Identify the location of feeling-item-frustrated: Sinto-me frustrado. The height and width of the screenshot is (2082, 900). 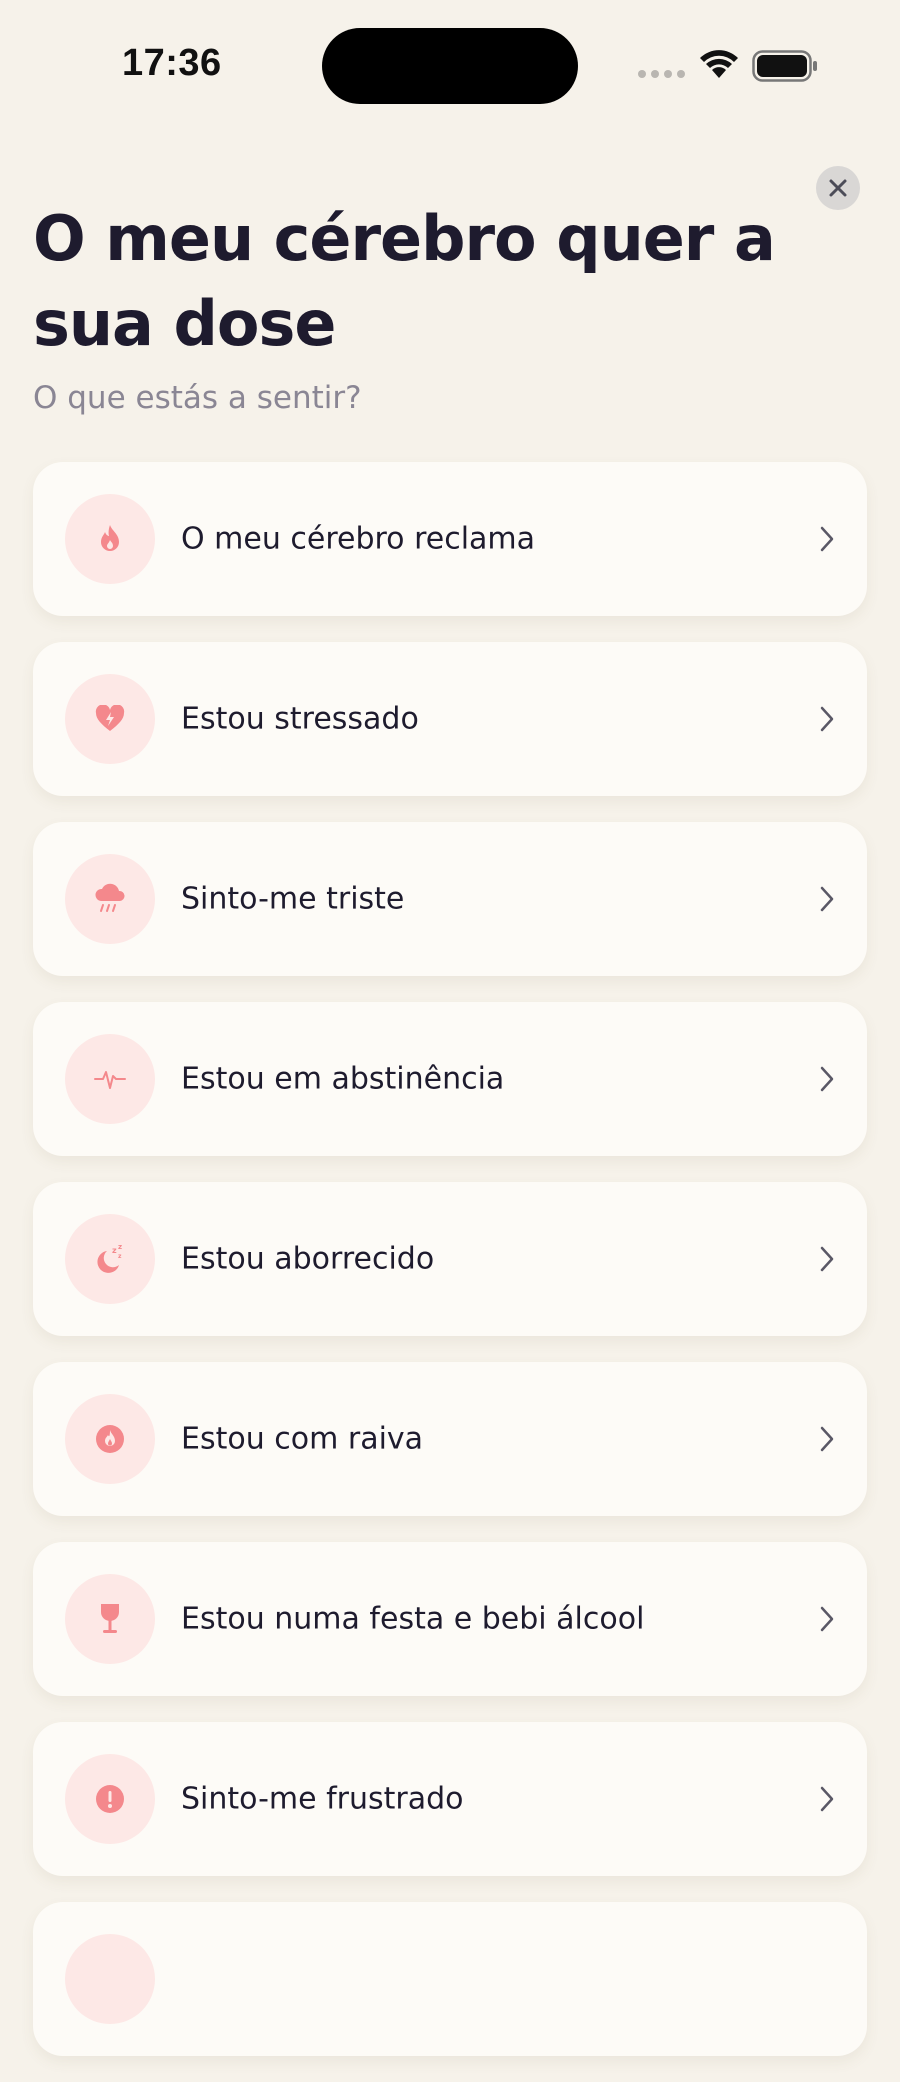
(450, 1799).